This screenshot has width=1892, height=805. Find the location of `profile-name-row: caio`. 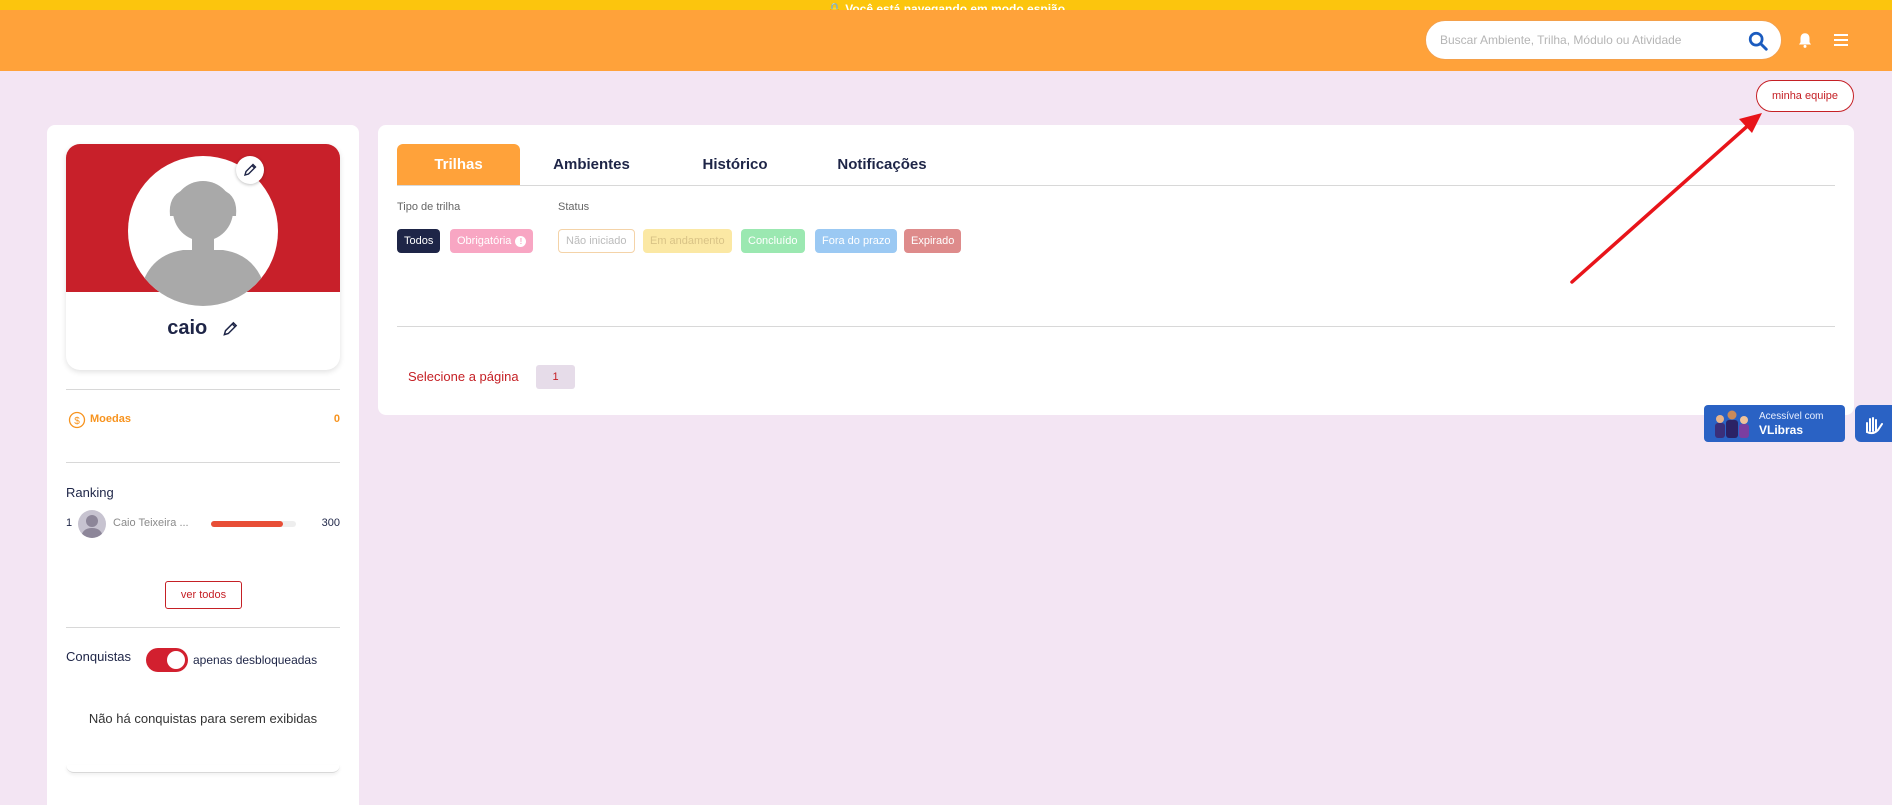

profile-name-row: caio is located at coordinates (203, 328).